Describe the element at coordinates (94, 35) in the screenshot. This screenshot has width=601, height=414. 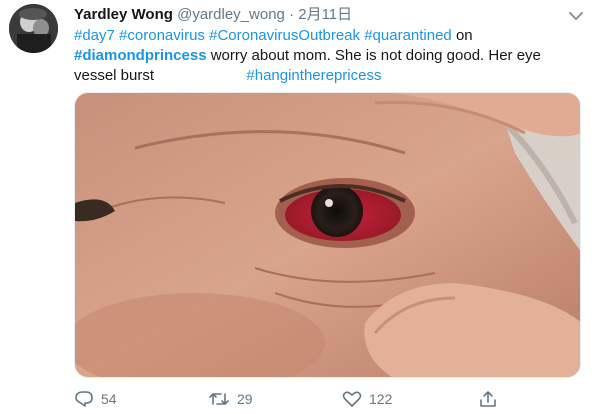
I see `hashtag-day7: #day7` at that location.